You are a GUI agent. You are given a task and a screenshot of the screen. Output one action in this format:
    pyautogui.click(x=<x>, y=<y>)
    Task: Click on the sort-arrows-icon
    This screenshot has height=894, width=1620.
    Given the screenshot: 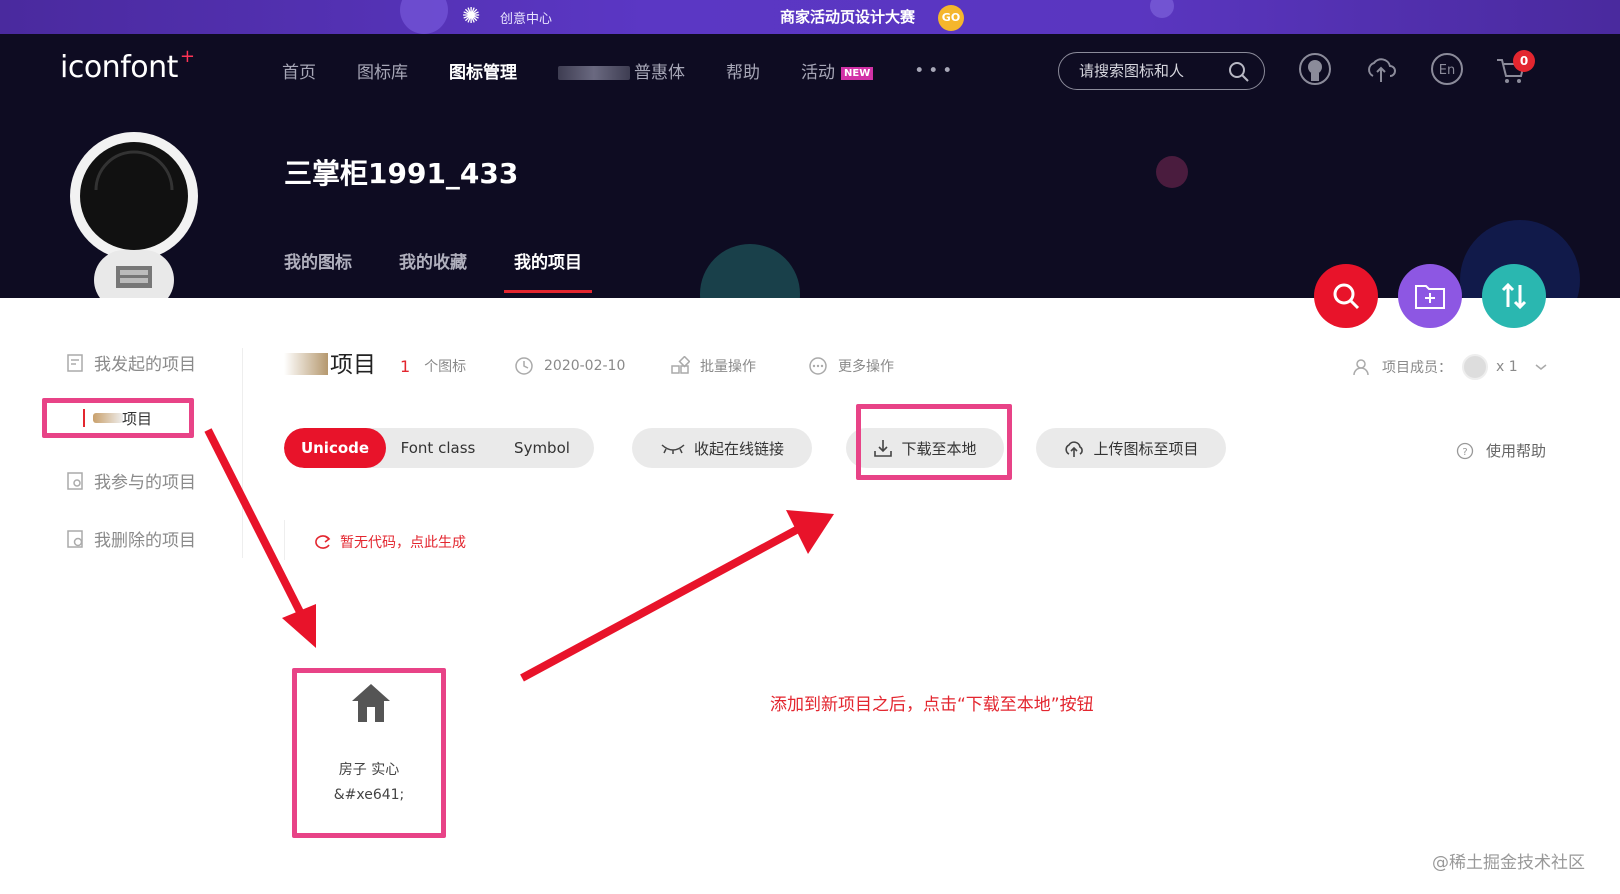 What is the action you would take?
    pyautogui.click(x=1514, y=296)
    